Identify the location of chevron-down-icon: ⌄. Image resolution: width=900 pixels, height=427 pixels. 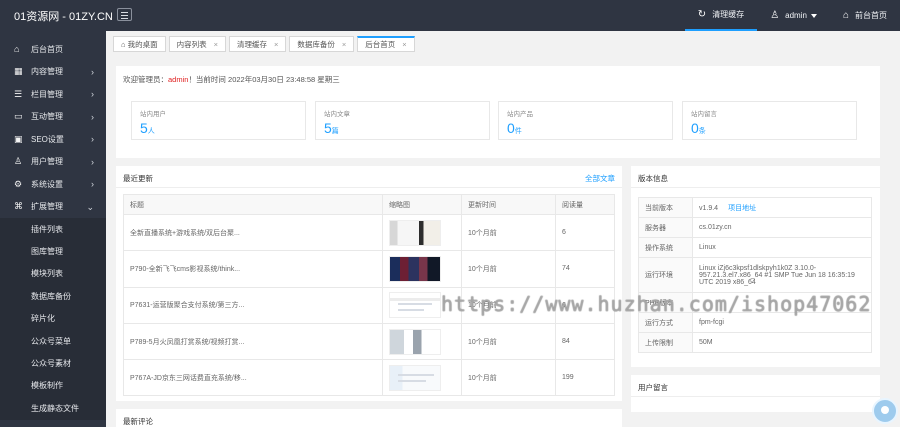
(90, 206).